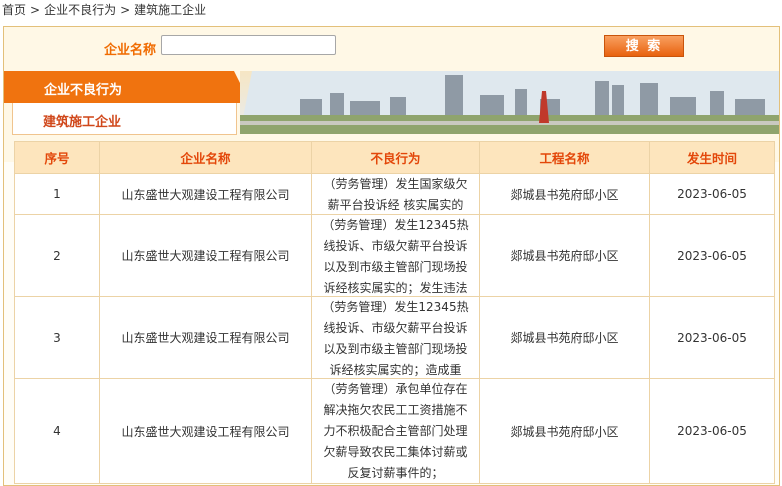 This screenshot has width=782, height=486. What do you see at coordinates (82, 122) in the screenshot?
I see `tab-construction-company-label: 建筑施工企业` at bounding box center [82, 122].